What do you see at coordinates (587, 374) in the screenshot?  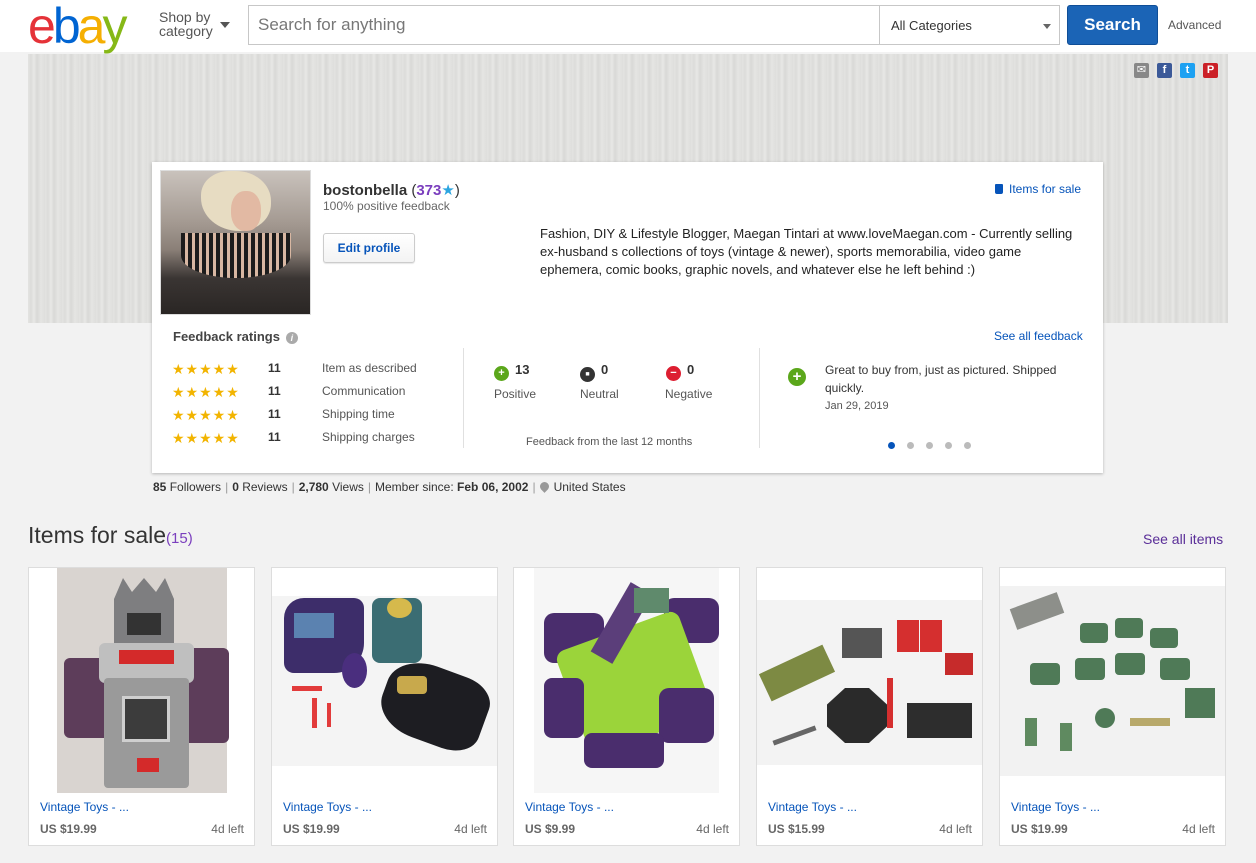 I see `neutral-icon: ■` at bounding box center [587, 374].